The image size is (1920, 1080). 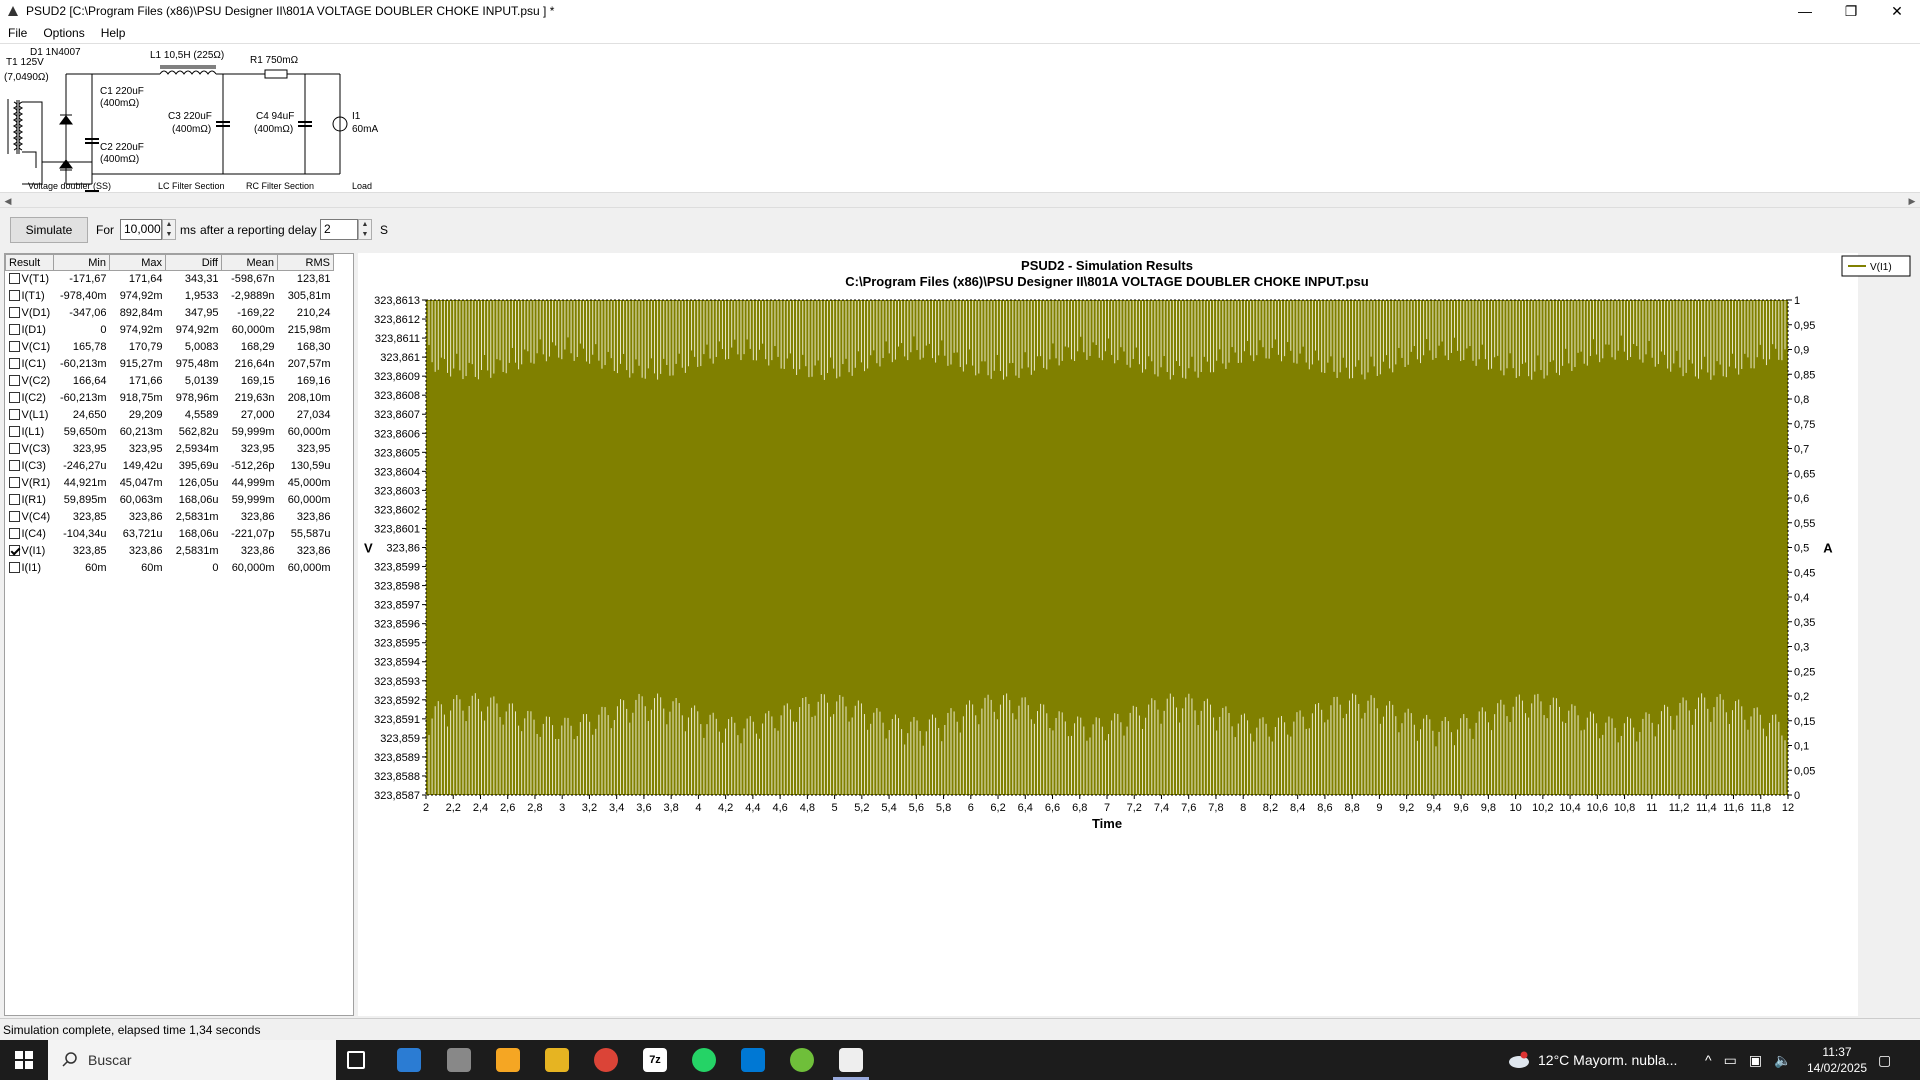 What do you see at coordinates (1243, 808) in the screenshot?
I see `x-tick-label: 8` at bounding box center [1243, 808].